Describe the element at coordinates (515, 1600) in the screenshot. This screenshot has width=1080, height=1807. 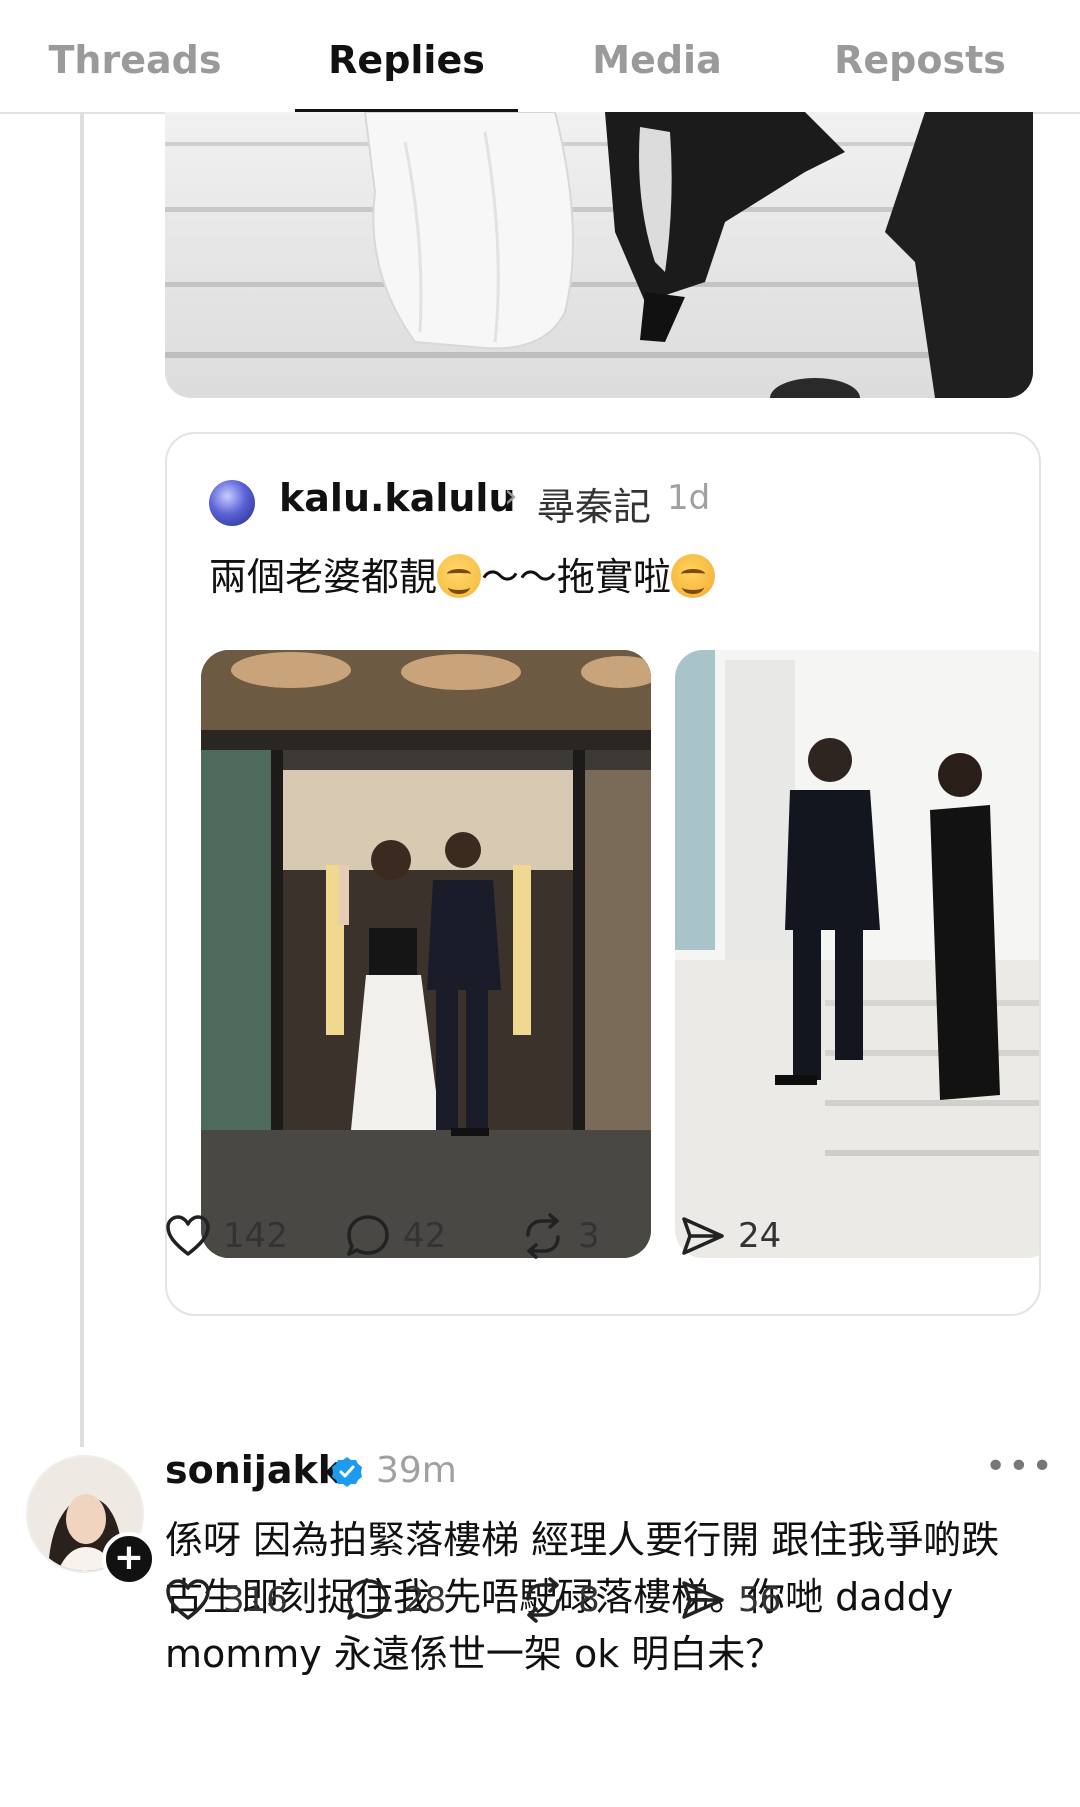
I see `reply-action-bar: 316 28 8 56` at that location.